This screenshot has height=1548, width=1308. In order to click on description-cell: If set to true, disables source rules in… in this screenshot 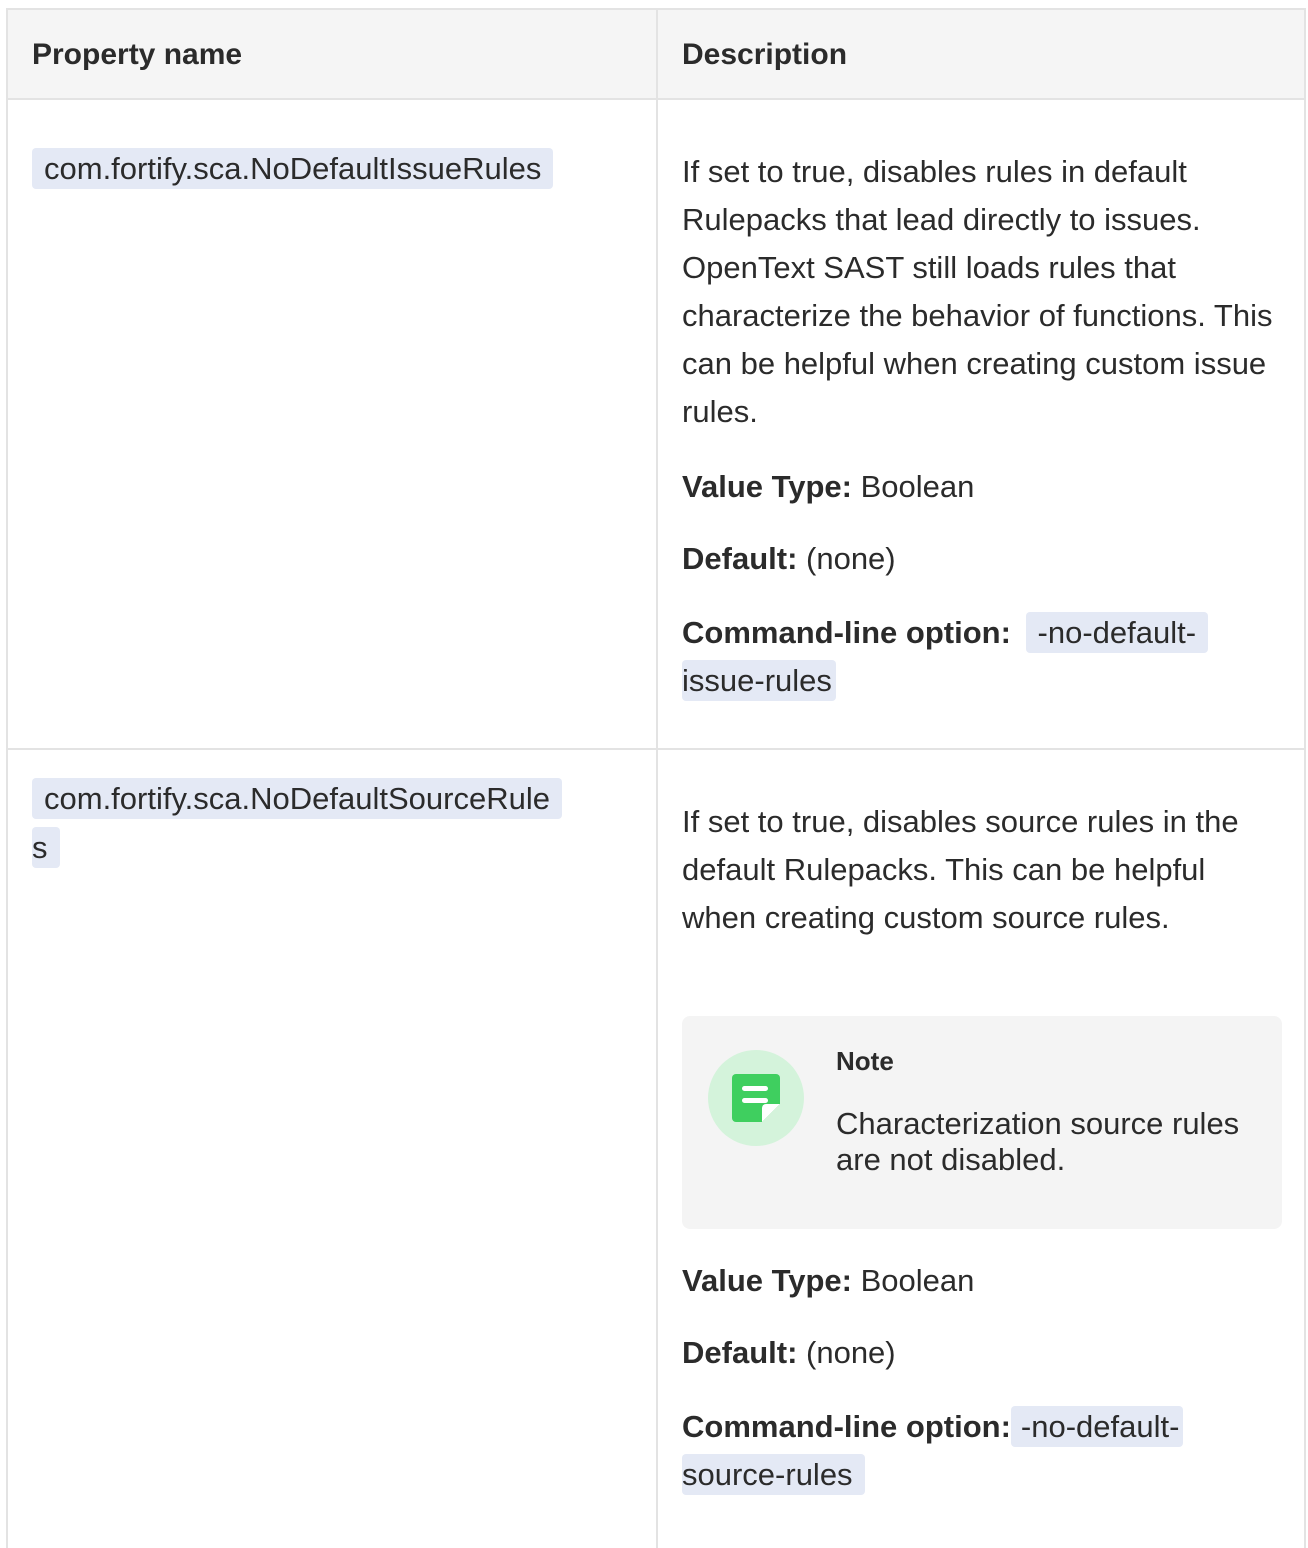, I will do `click(982, 870)`.